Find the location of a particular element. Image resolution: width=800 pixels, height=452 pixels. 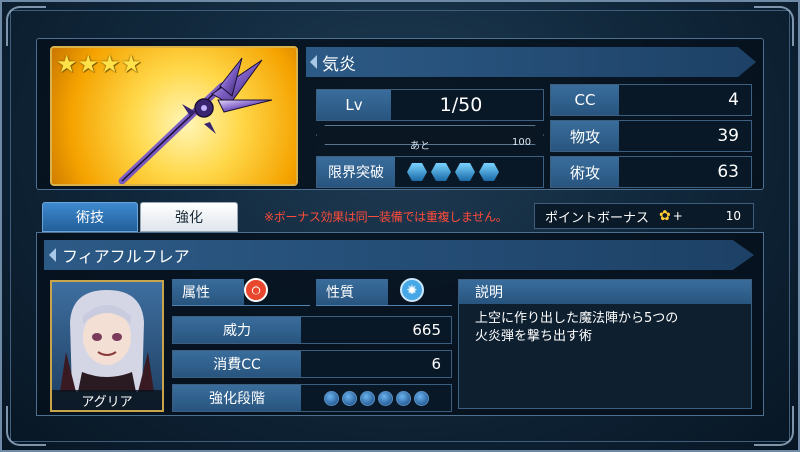

cost-value: 6 is located at coordinates (436, 364).